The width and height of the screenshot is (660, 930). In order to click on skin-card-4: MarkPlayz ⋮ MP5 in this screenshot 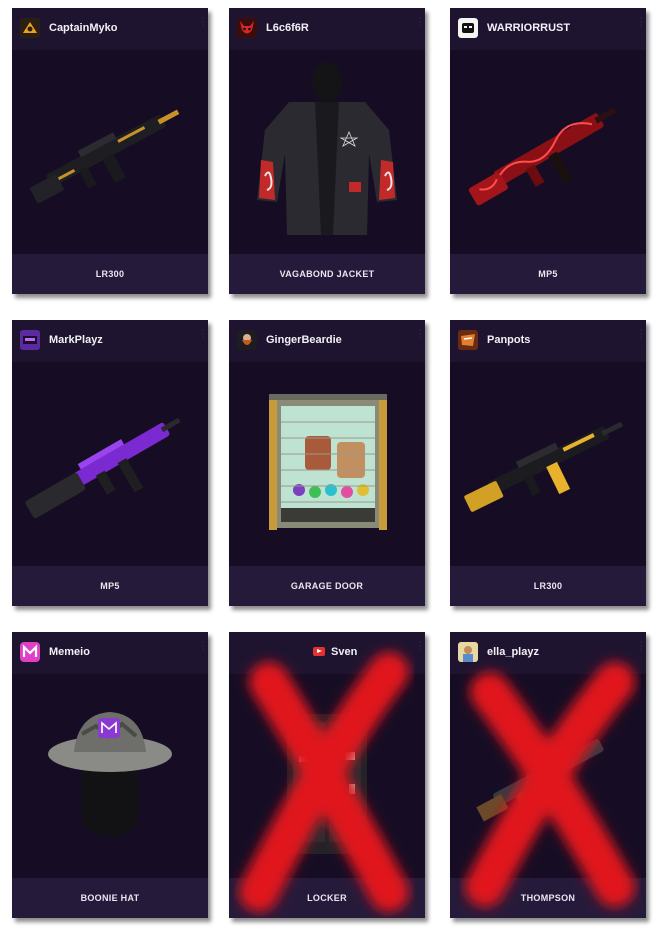, I will do `click(110, 463)`.